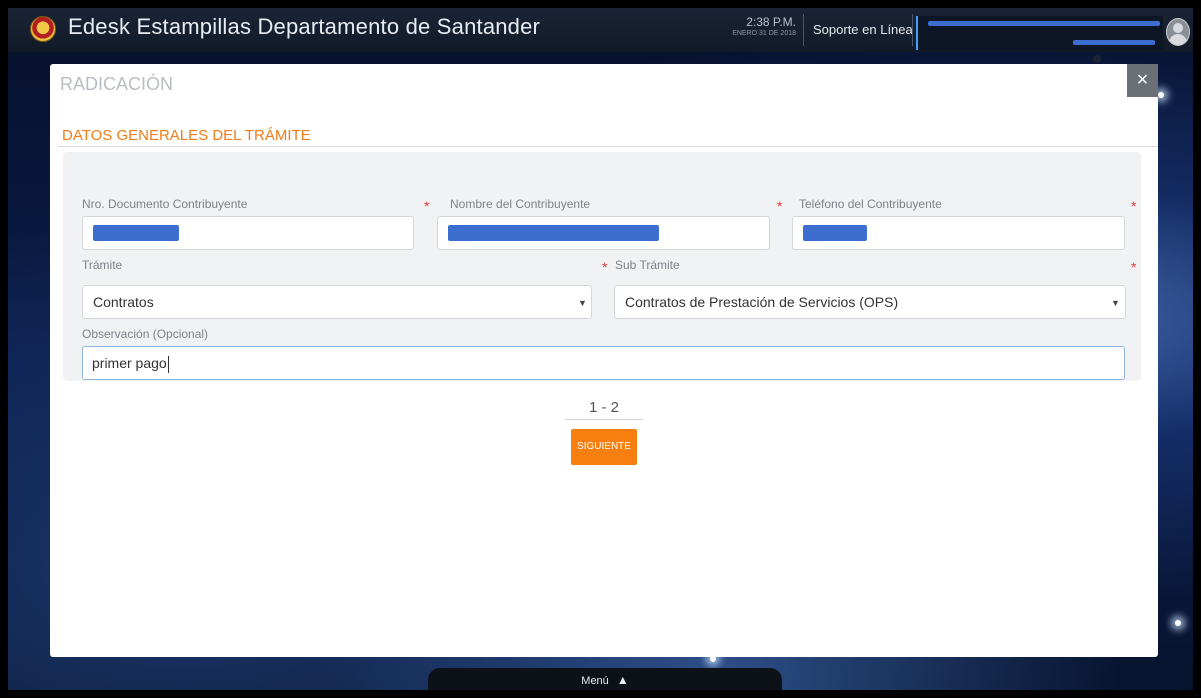  What do you see at coordinates (186, 135) in the screenshot?
I see `section-title: DATOS GENERALES DEL TRÁMITE` at bounding box center [186, 135].